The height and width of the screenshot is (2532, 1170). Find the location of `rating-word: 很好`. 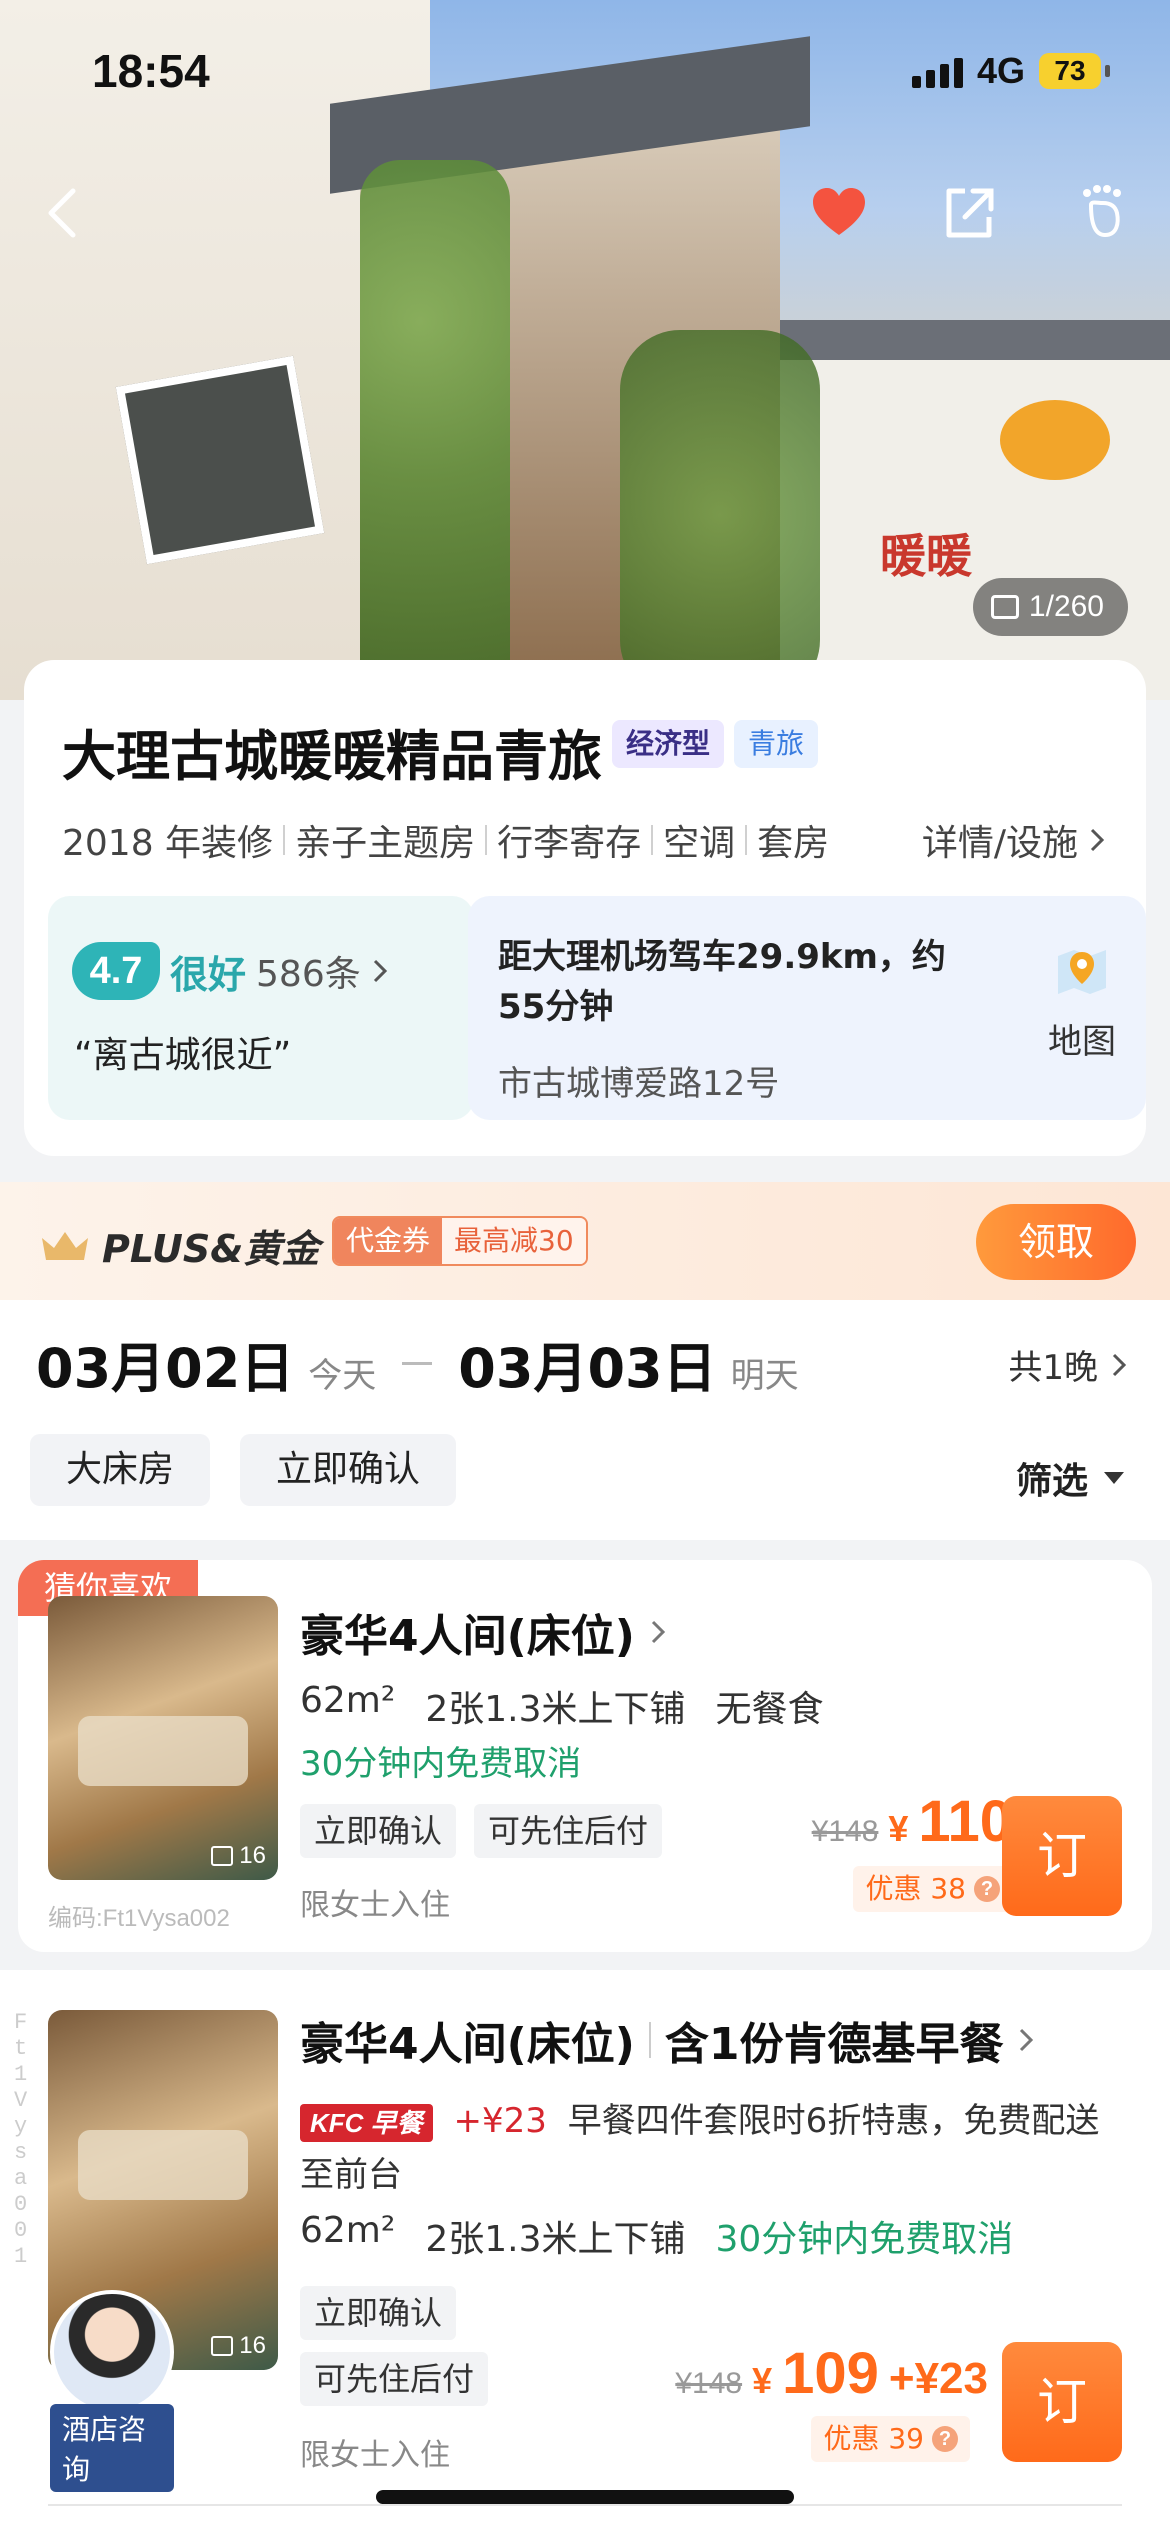

rating-word: 很好 is located at coordinates (208, 974).